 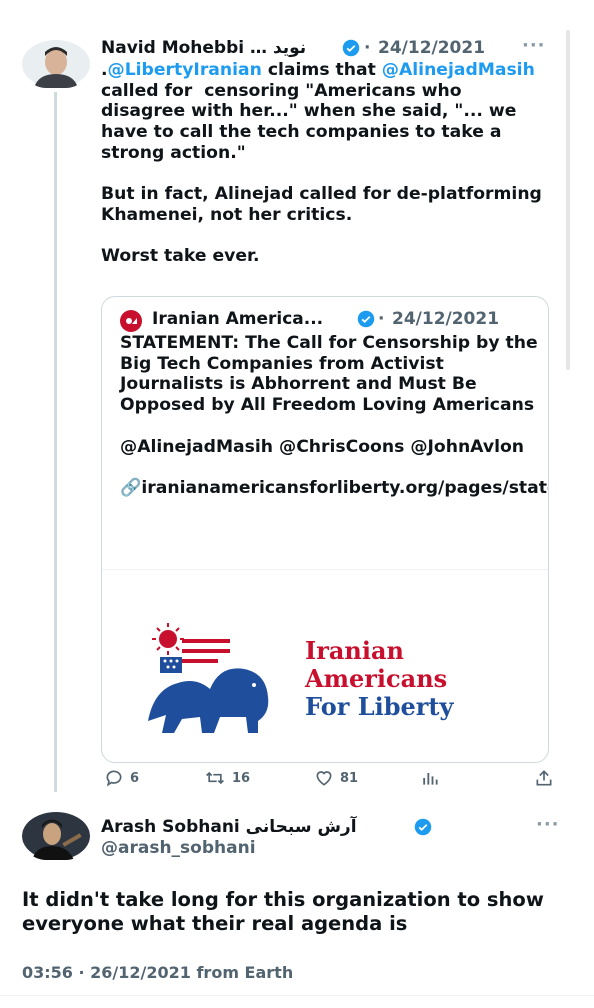 I want to click on logo-line-americans: Americans, so click(x=376, y=678).